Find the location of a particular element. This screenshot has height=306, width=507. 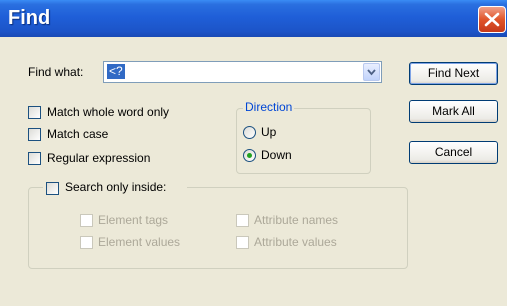

match-case-checkbox is located at coordinates (34, 134).